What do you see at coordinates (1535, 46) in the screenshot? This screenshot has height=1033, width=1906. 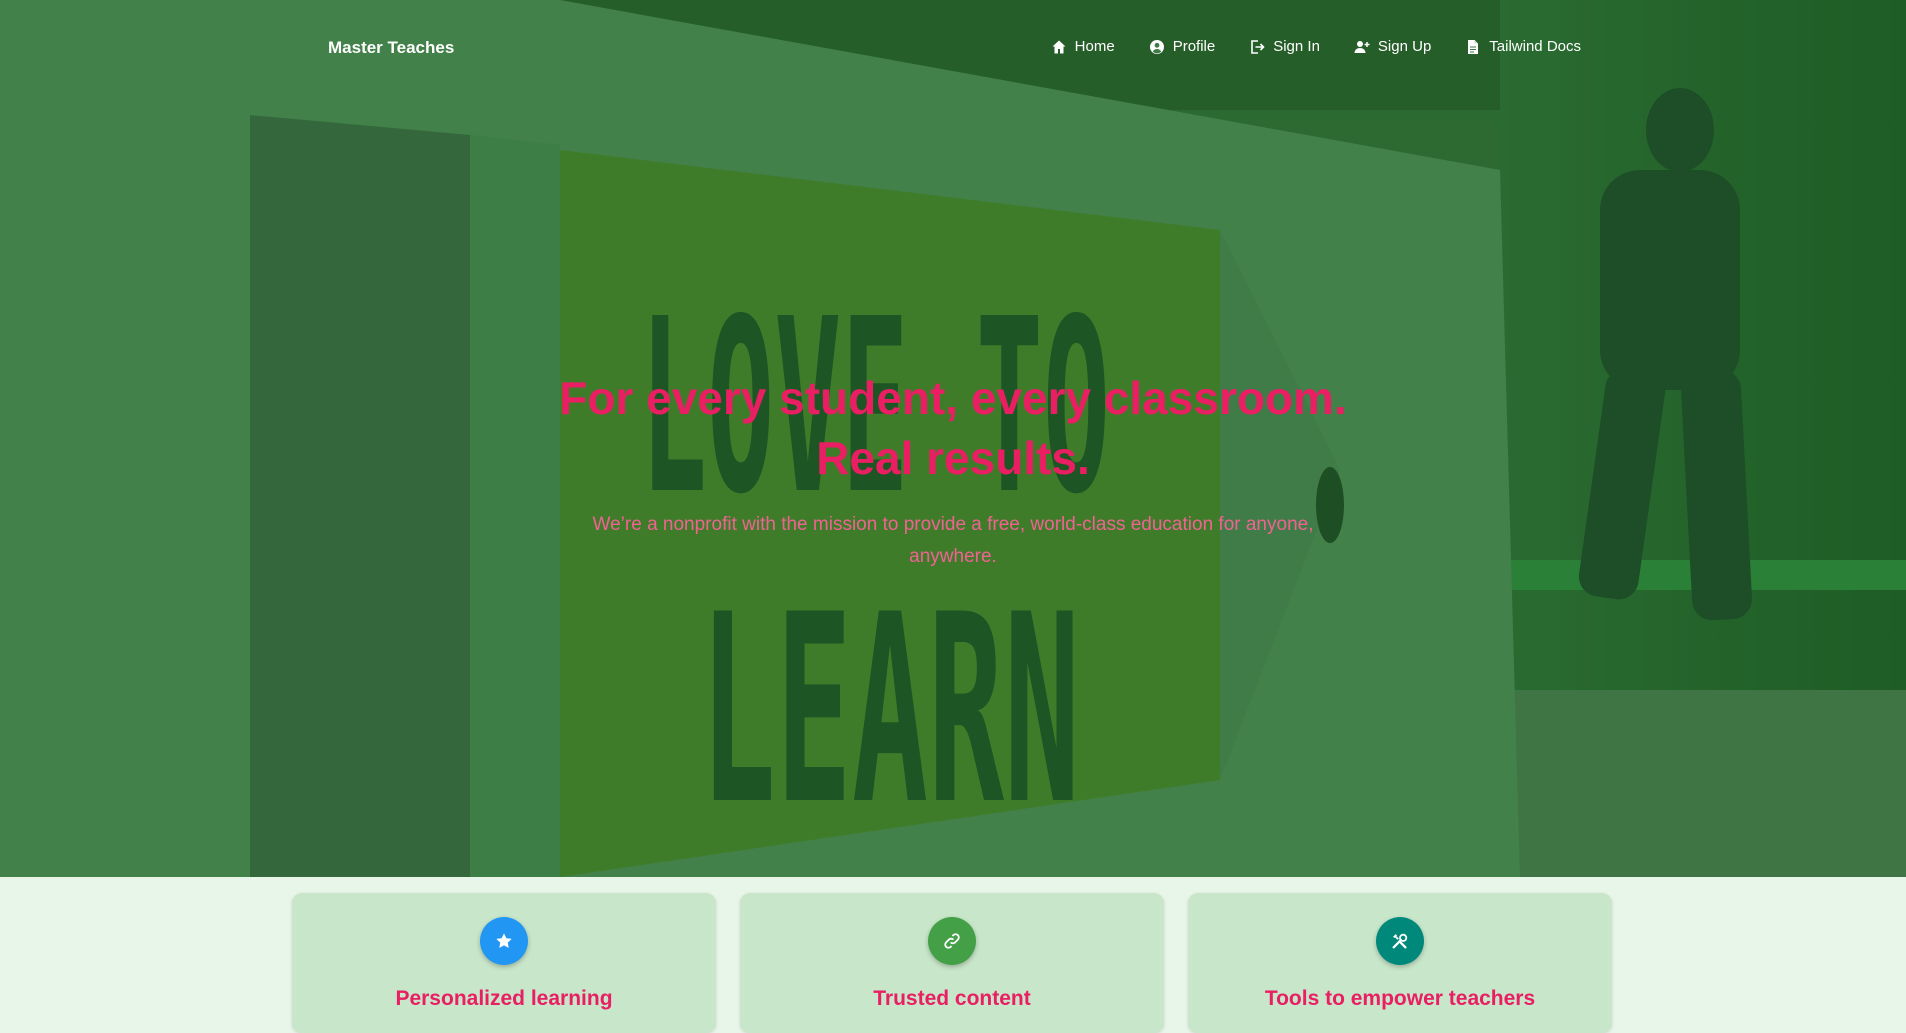 I see `nav-item-label: Tailwind Docs` at bounding box center [1535, 46].